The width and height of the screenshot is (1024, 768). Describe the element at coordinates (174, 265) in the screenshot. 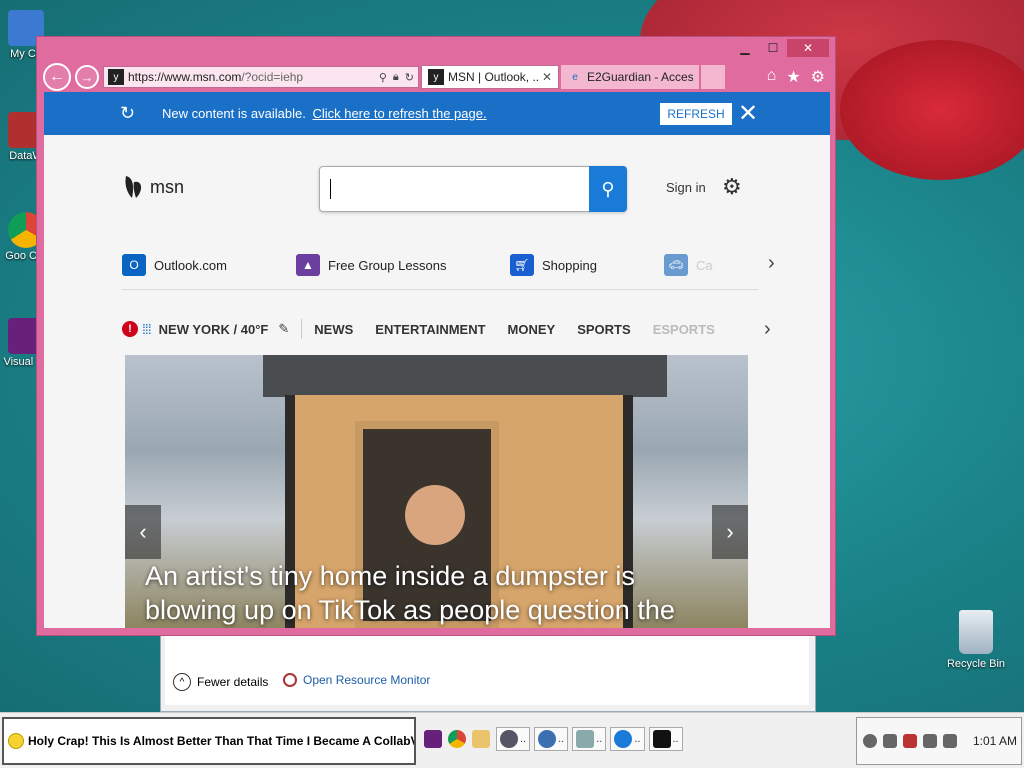

I see `quick-link-outlook: O Outlook.com` at that location.